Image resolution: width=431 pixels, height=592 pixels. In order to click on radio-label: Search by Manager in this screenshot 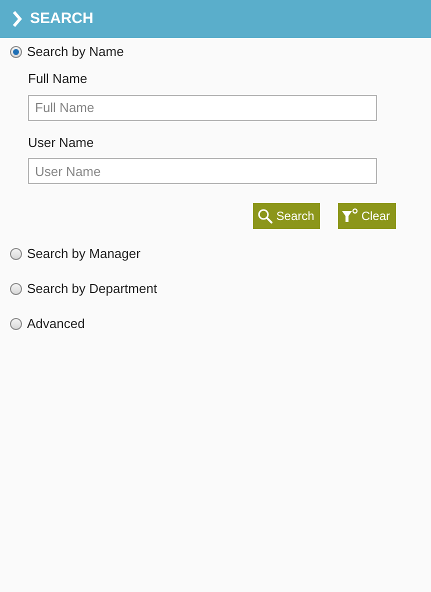, I will do `click(83, 254)`.